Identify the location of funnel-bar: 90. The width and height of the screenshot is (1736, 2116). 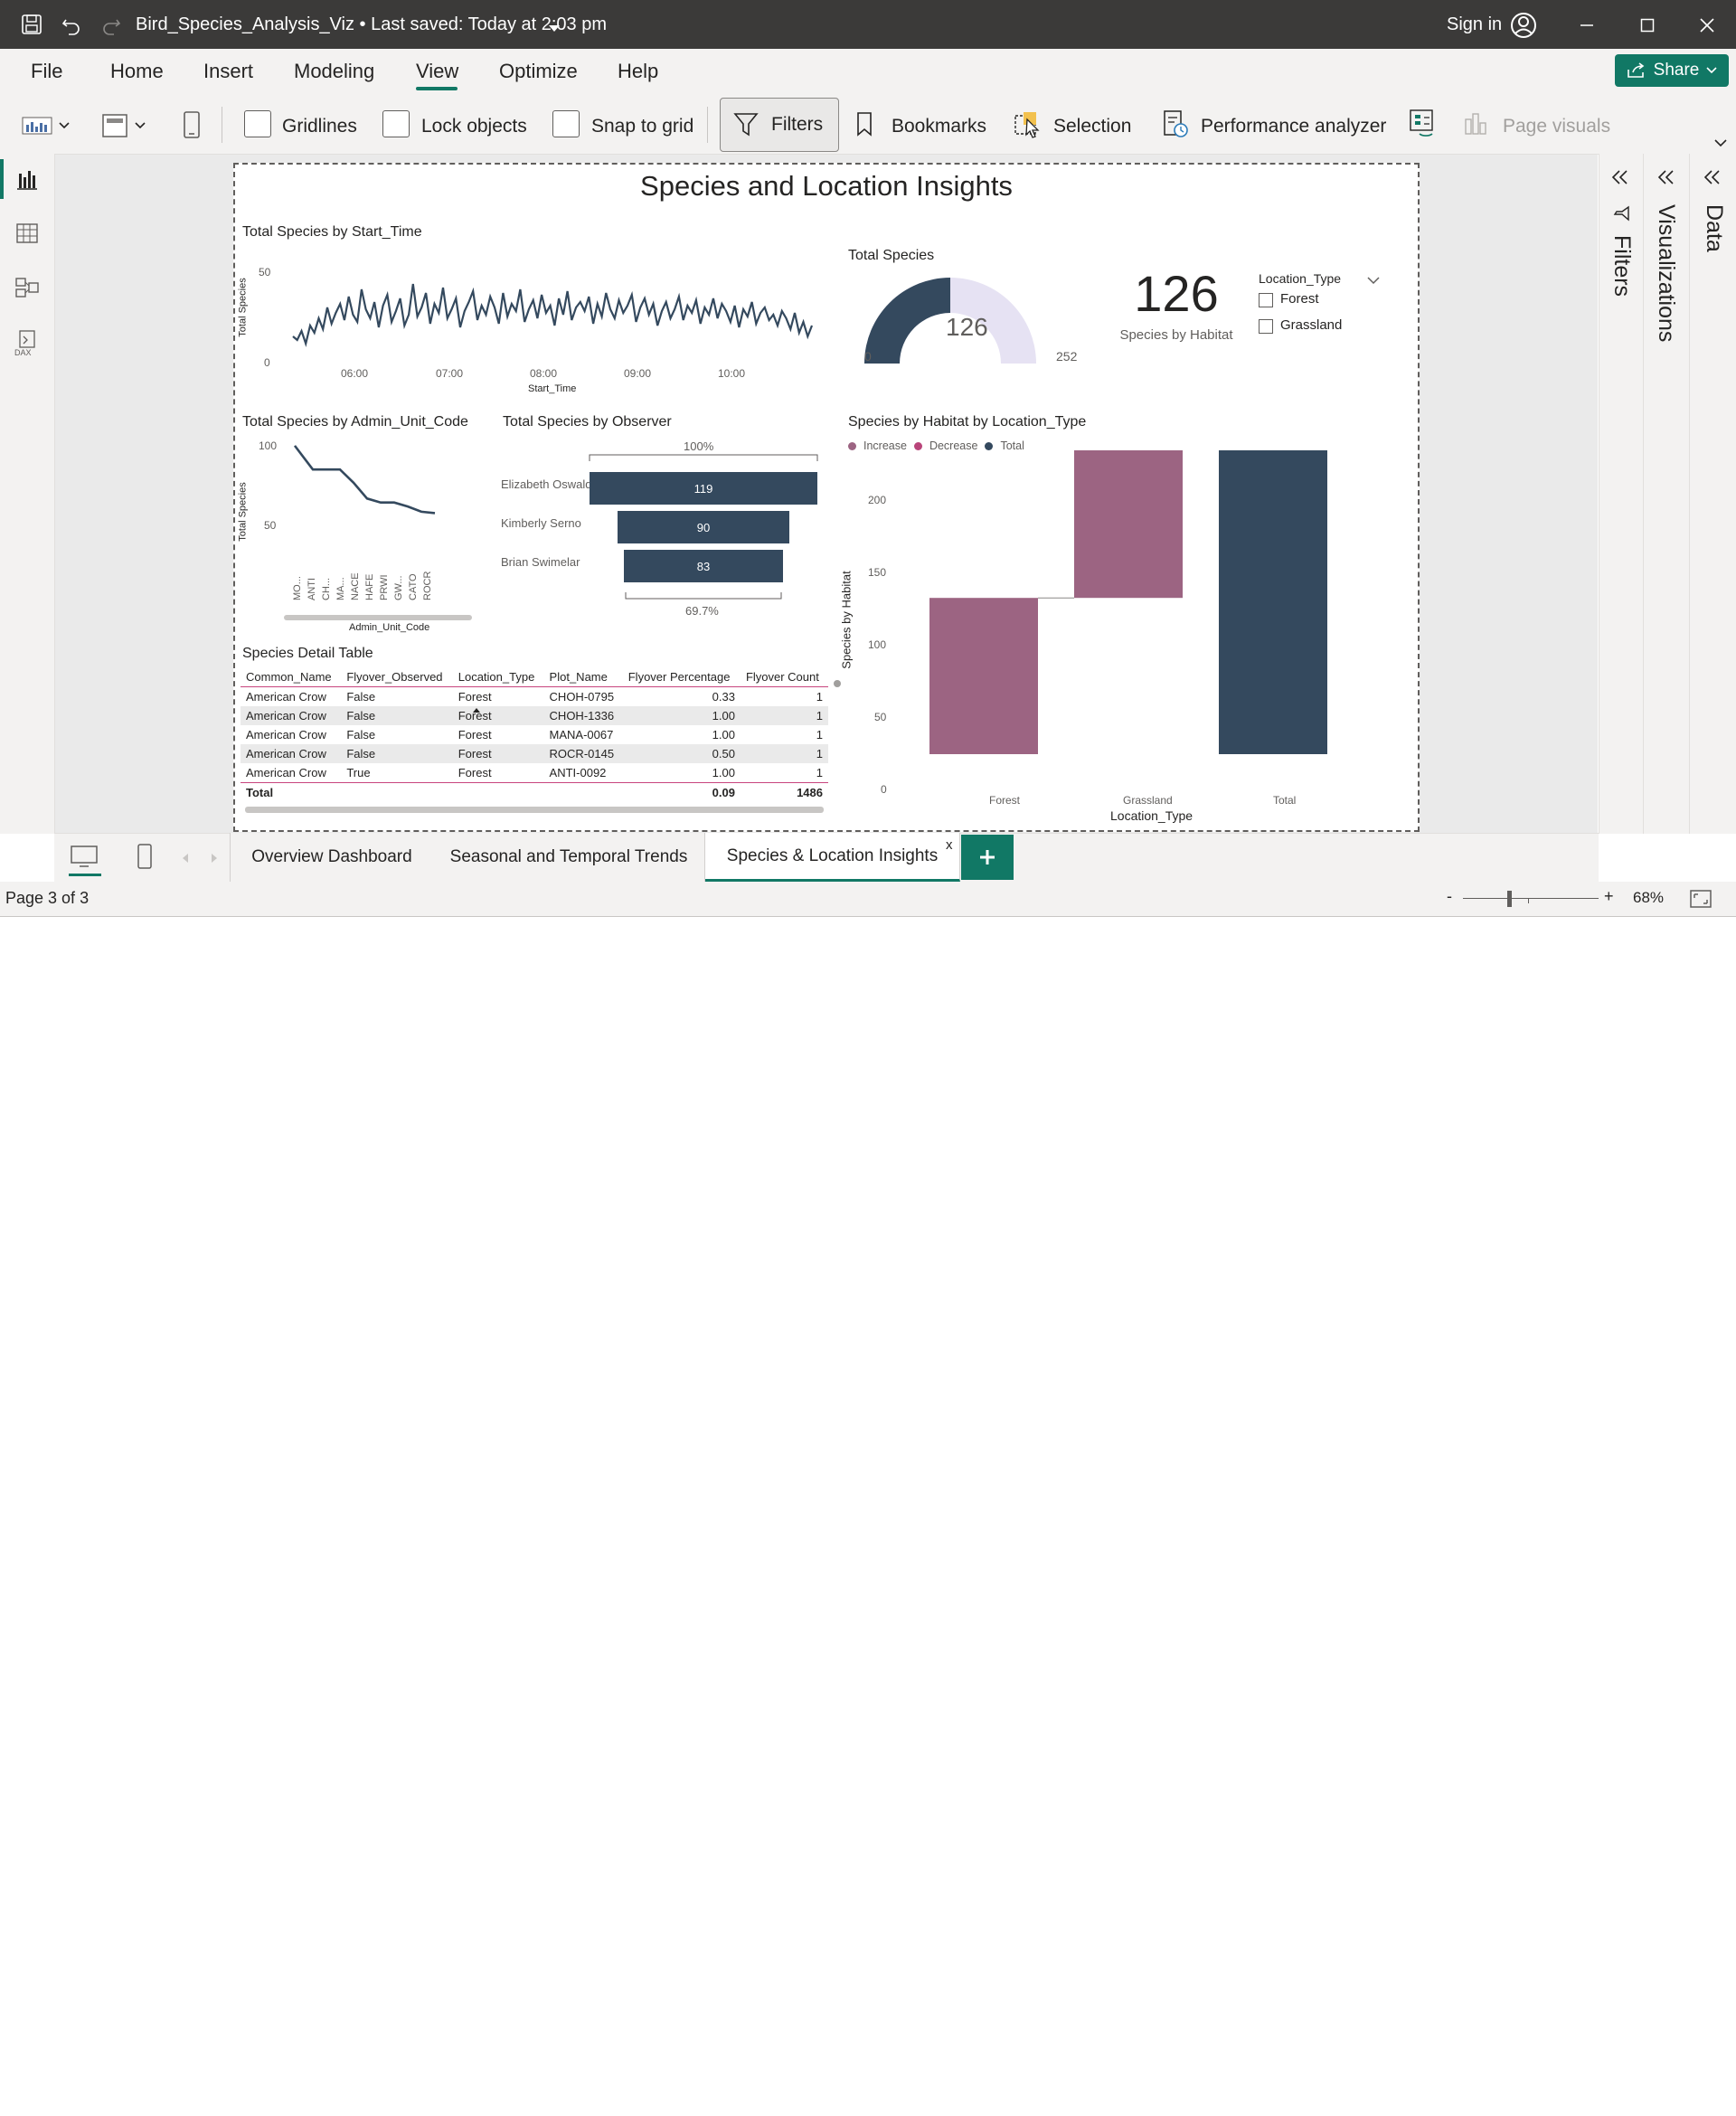
(703, 527).